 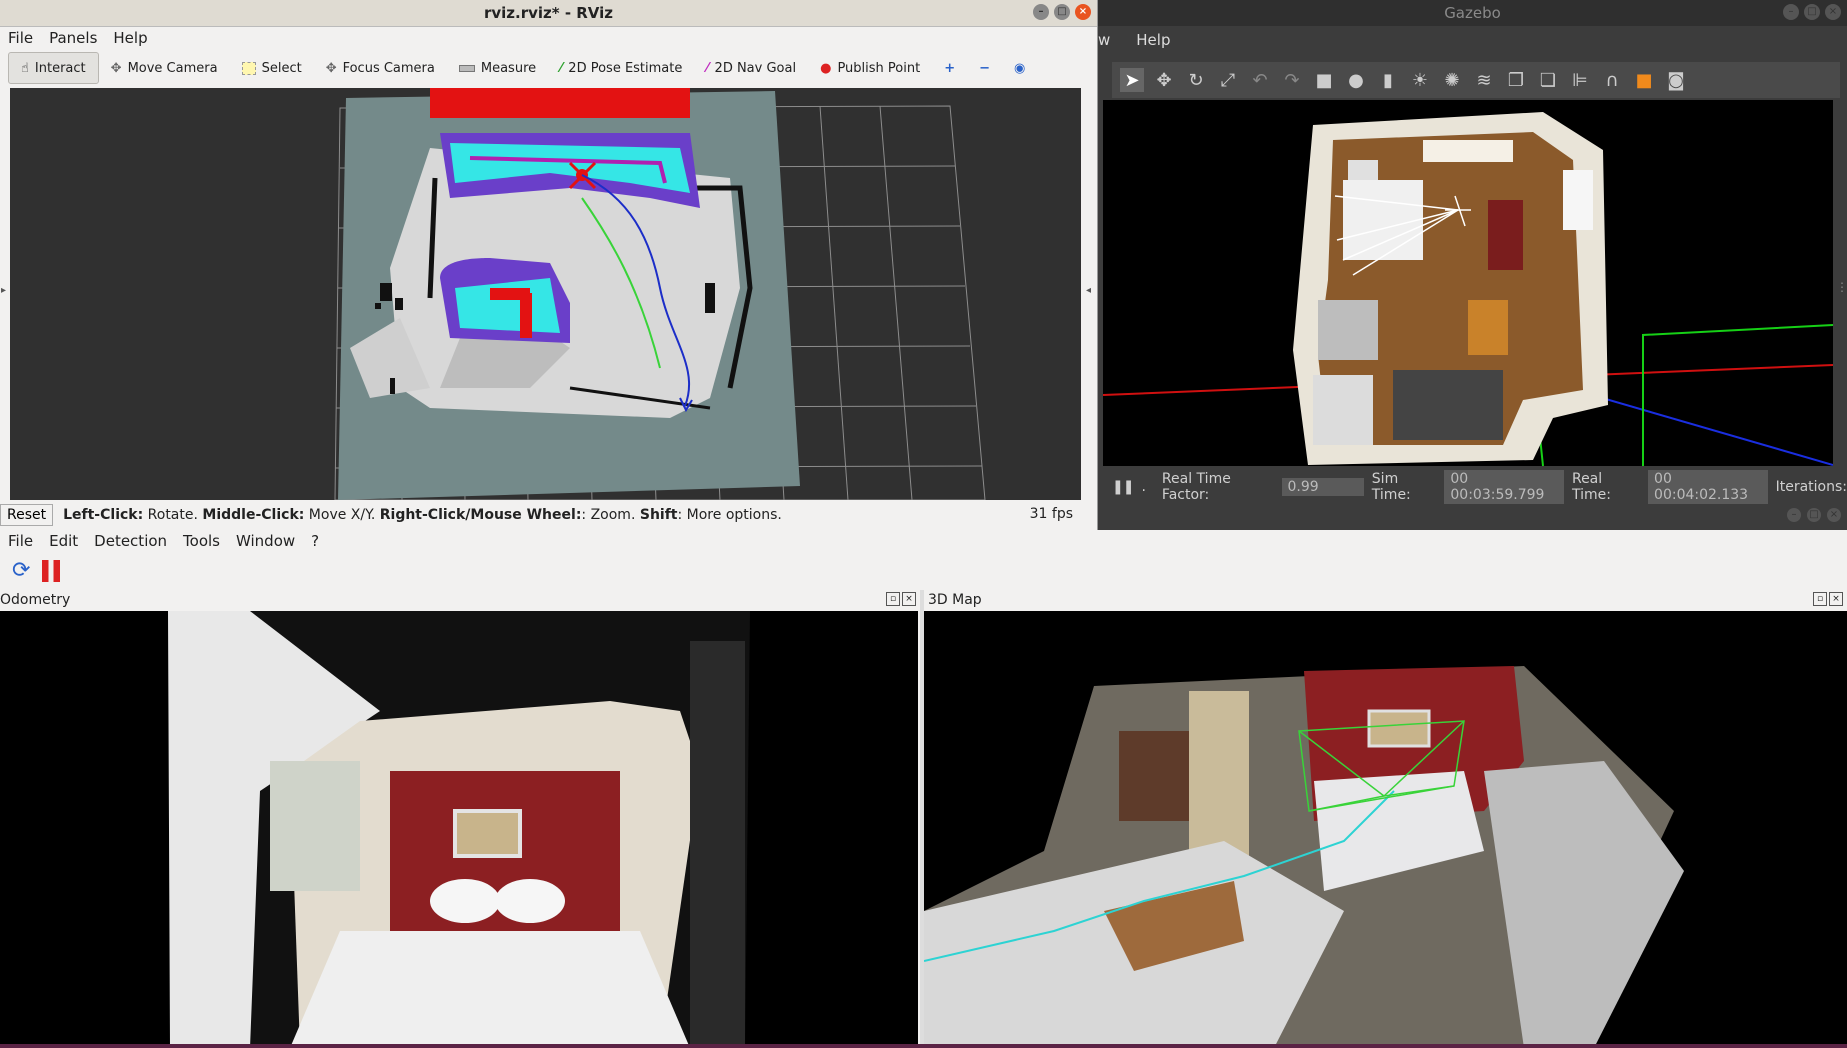 What do you see at coordinates (21, 570) in the screenshot?
I see `refresh-icon: ⟳` at bounding box center [21, 570].